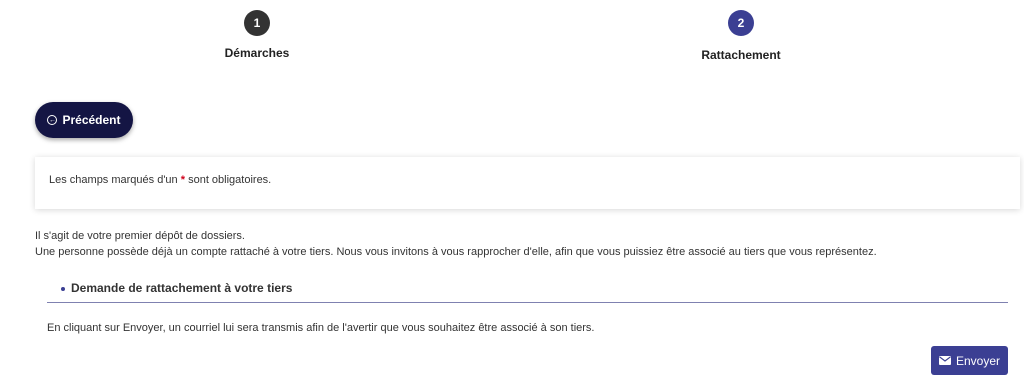 This screenshot has height=391, width=1024. What do you see at coordinates (230, 180) in the screenshot?
I see `required-text-suffix: sont obligatoires.` at bounding box center [230, 180].